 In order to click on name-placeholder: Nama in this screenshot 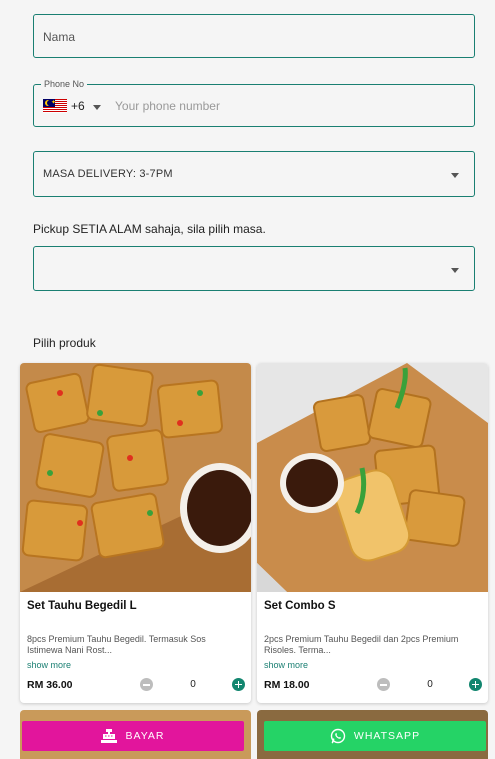, I will do `click(59, 37)`.